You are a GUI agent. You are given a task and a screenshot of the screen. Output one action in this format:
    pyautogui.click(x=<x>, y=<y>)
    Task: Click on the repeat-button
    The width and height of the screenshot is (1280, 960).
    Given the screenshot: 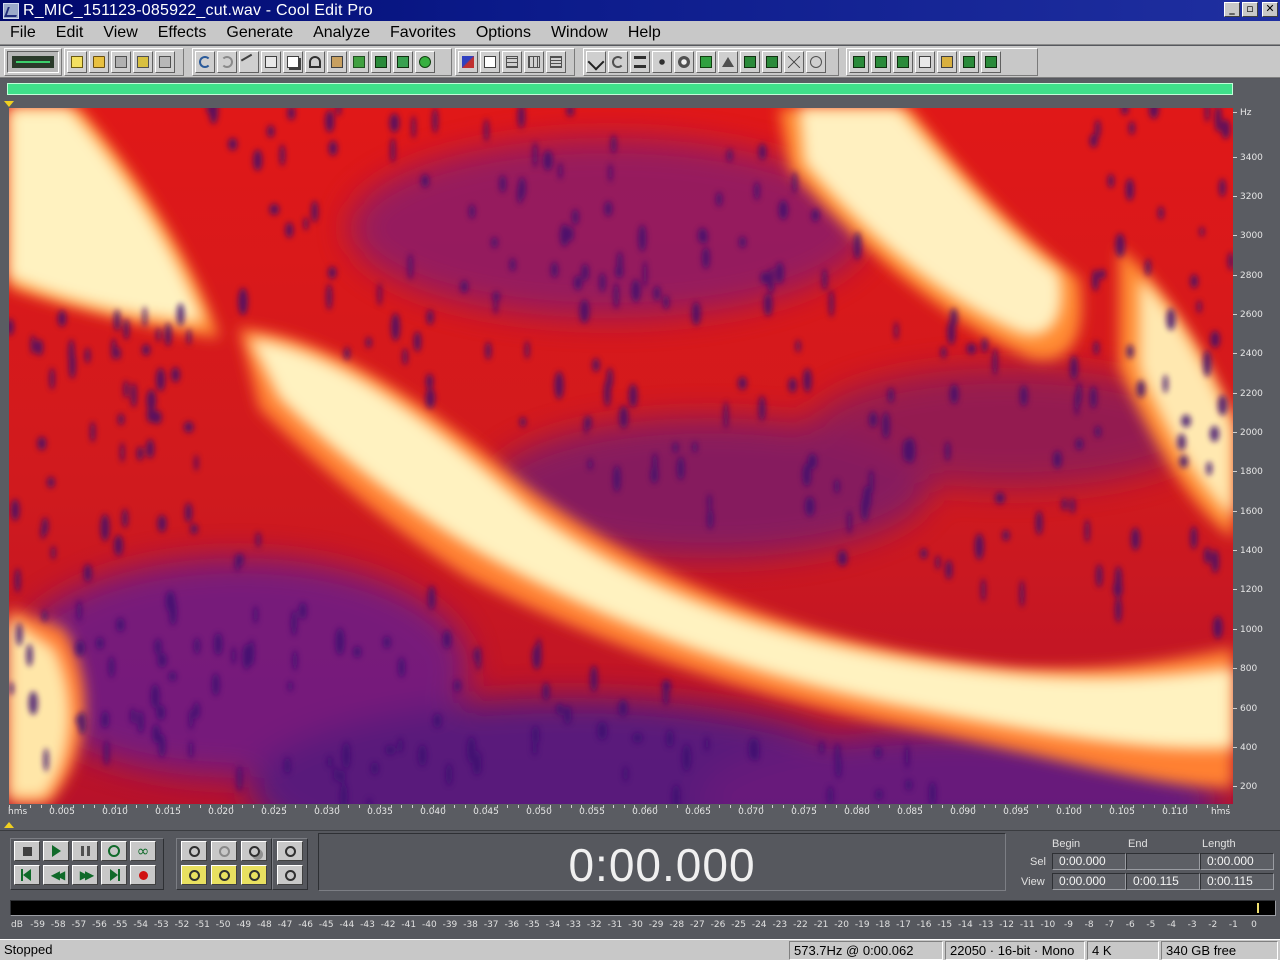 What is the action you would take?
    pyautogui.click(x=249, y=62)
    